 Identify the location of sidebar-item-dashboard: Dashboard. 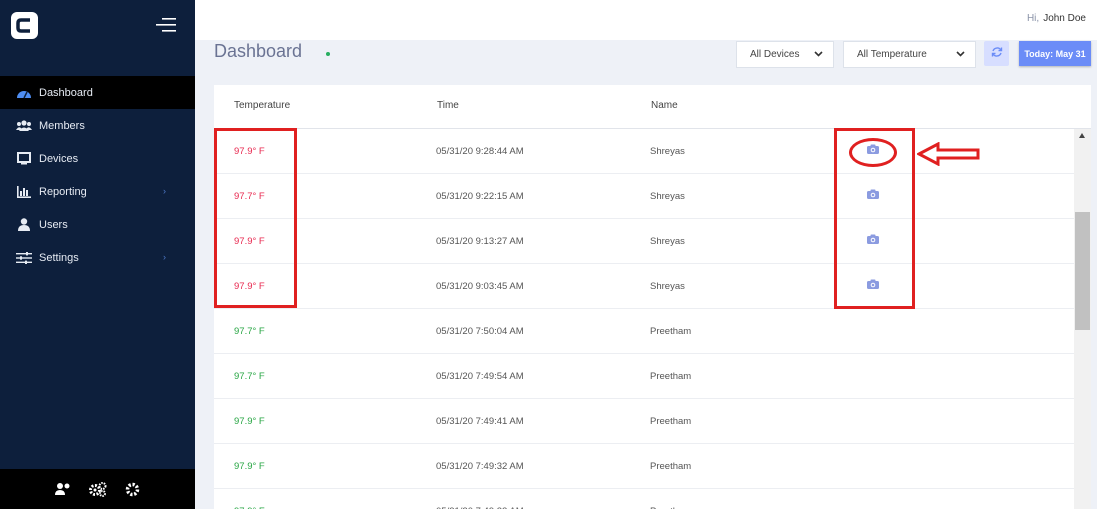
(97, 92).